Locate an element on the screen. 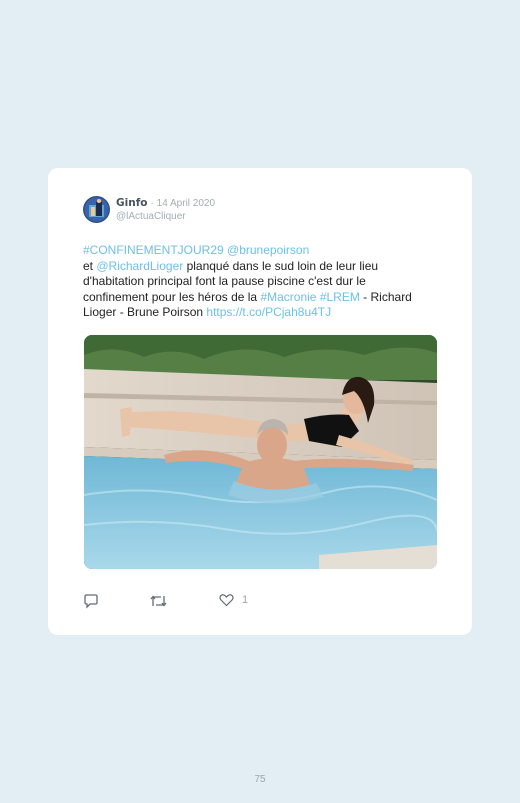 This screenshot has height=803, width=520. retweet-button is located at coordinates (158, 601).